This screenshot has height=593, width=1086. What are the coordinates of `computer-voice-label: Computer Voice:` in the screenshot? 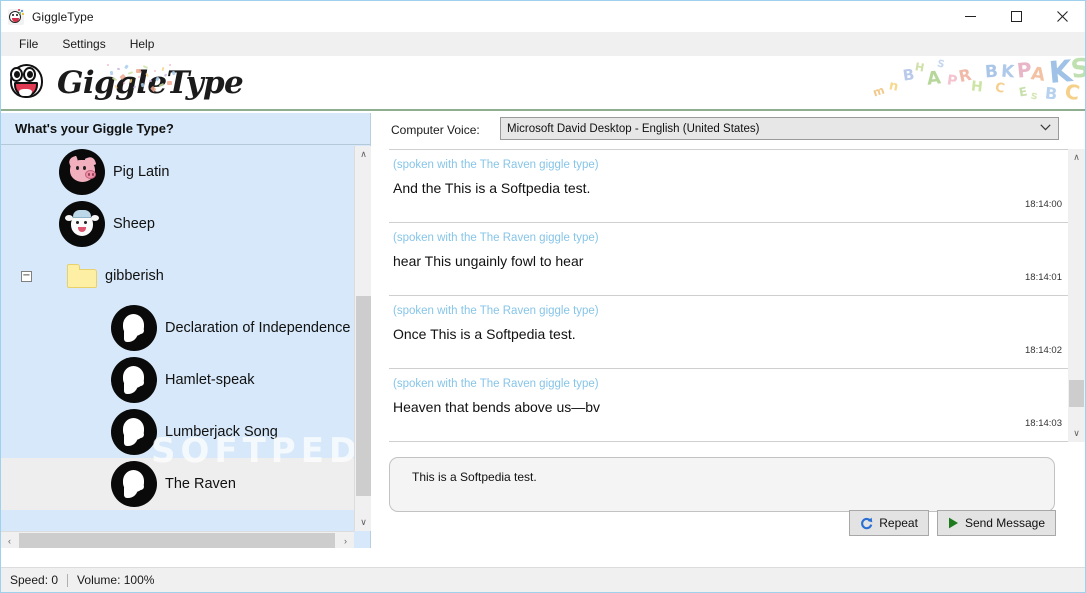 It's located at (435, 130).